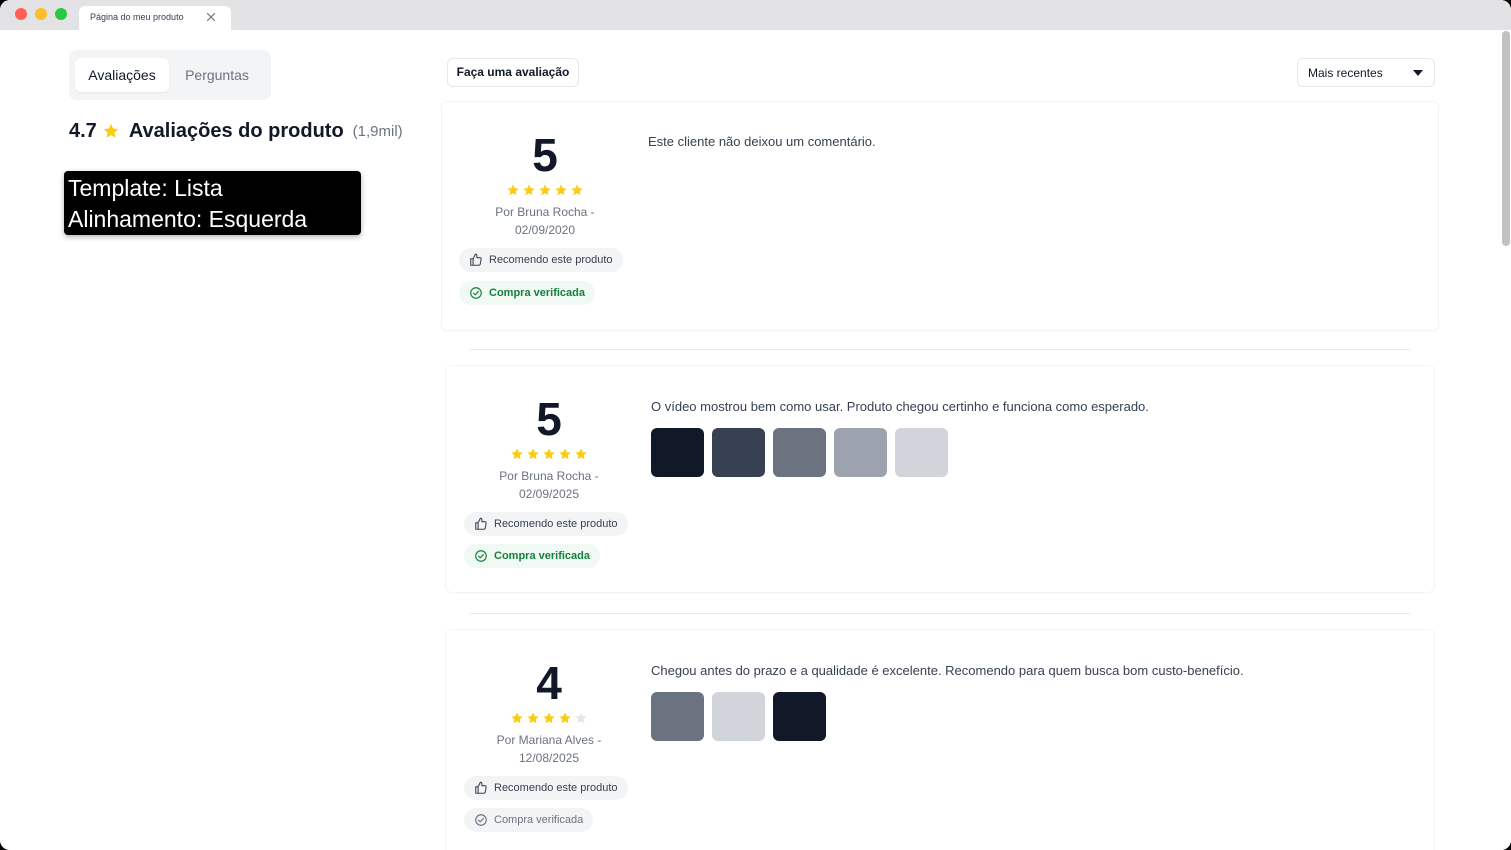 This screenshot has height=850, width=1511. I want to click on section-title: Avaliações do produto, so click(236, 130).